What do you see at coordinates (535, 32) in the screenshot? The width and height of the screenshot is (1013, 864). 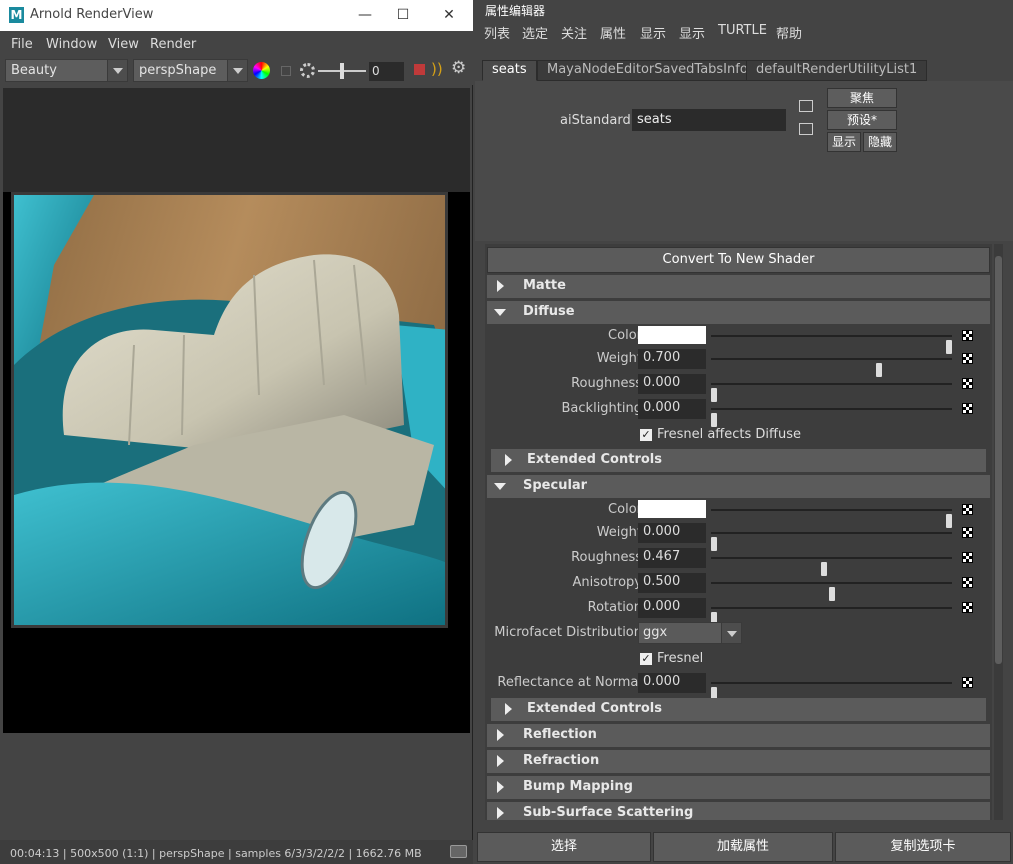 I see `menu-selected: 选定` at bounding box center [535, 32].